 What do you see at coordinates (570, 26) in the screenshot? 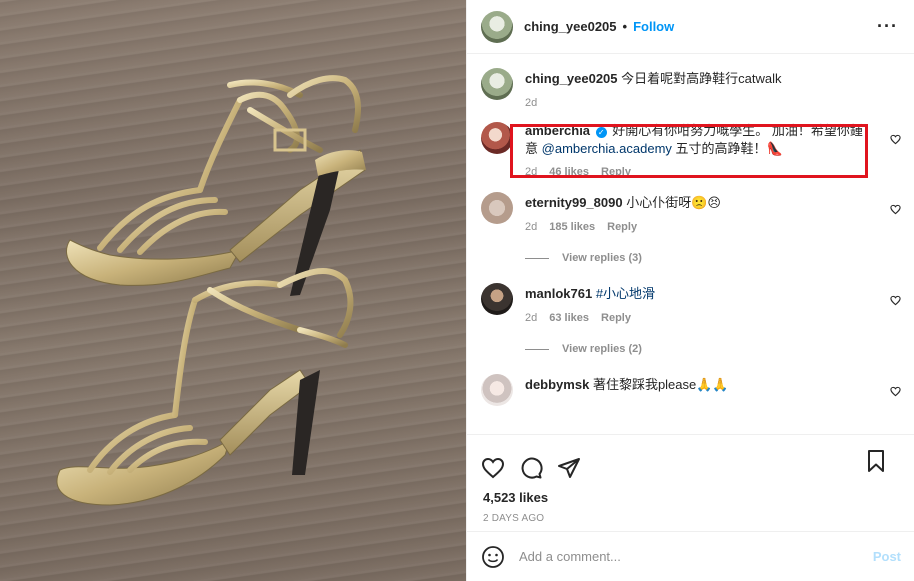
I see `author-username: ching_yee0205` at bounding box center [570, 26].